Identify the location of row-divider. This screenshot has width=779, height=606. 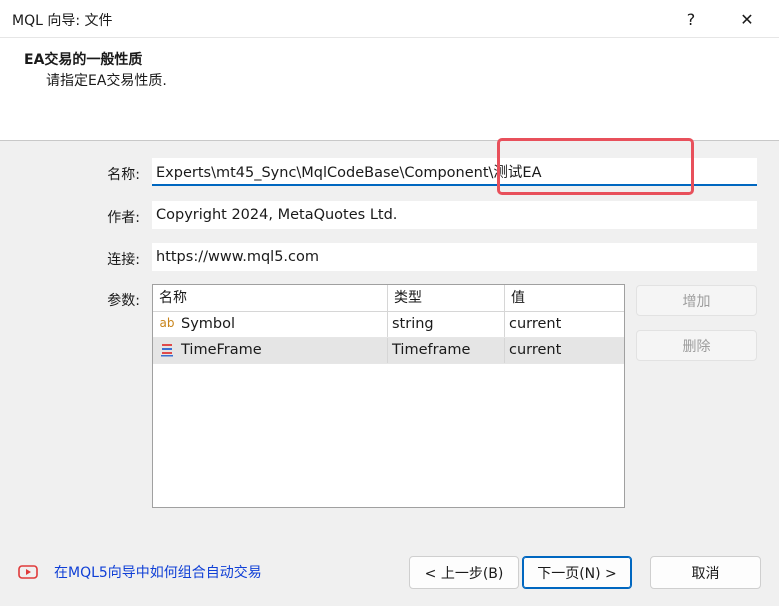
(388, 363).